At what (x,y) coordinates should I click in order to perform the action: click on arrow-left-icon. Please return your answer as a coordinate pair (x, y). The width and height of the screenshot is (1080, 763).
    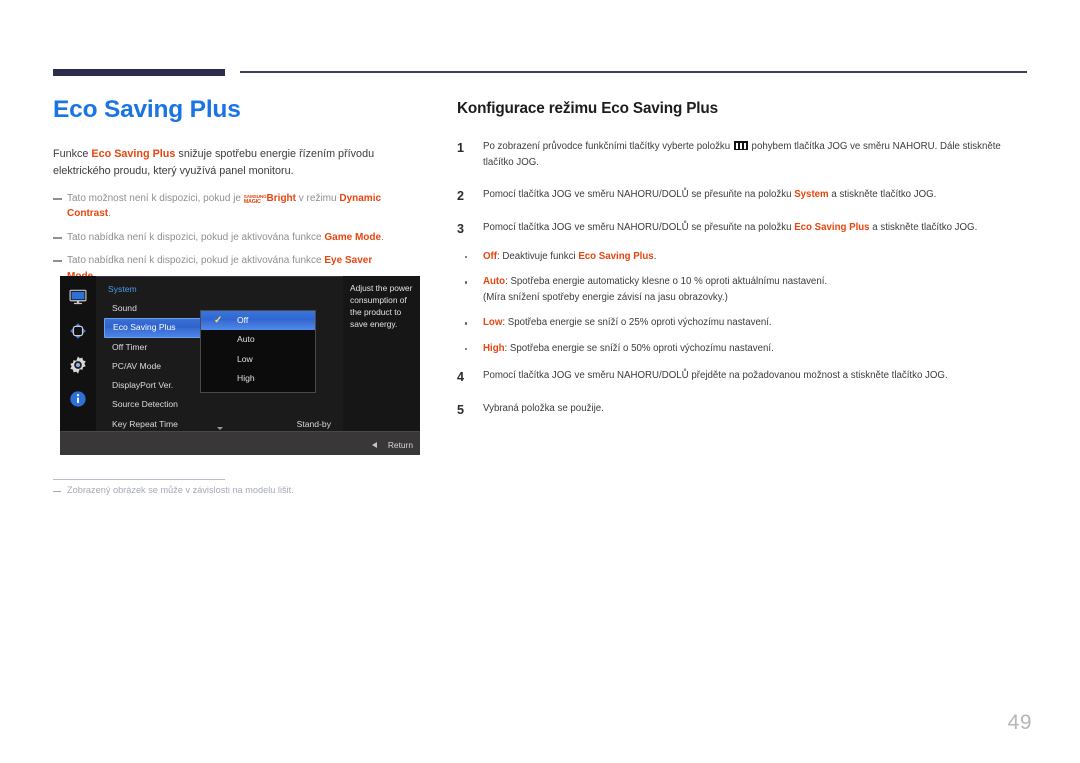
    Looking at the image, I should click on (374, 445).